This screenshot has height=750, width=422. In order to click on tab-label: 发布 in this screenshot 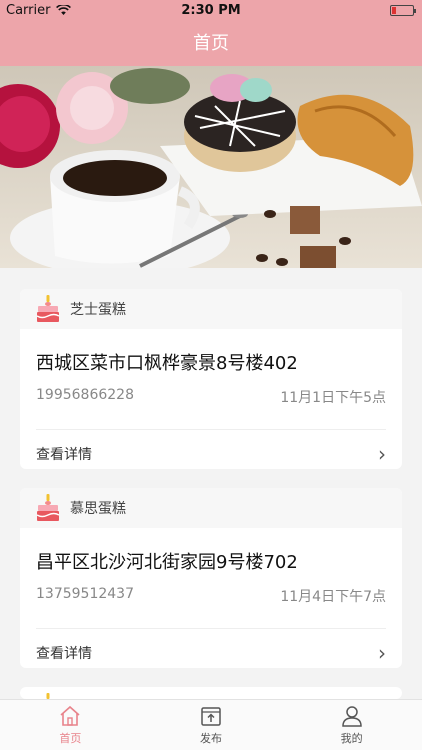, I will do `click(211, 738)`.